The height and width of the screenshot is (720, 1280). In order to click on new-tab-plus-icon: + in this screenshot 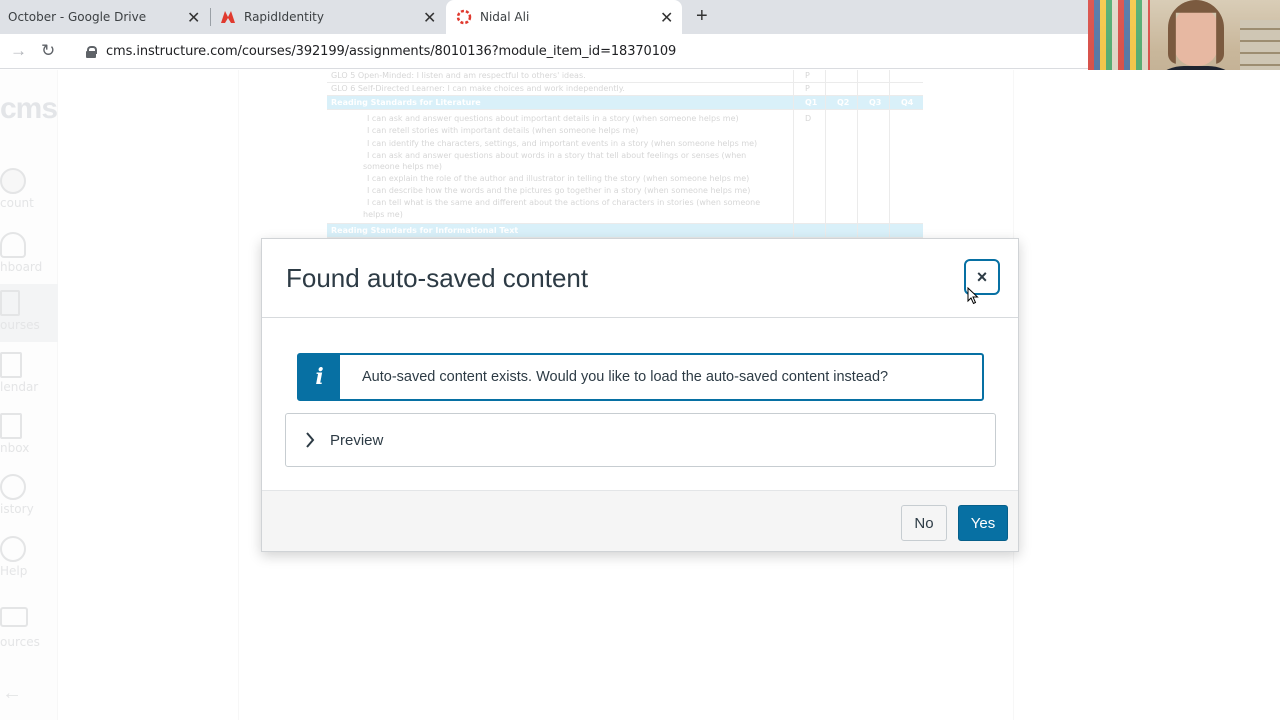, I will do `click(702, 16)`.